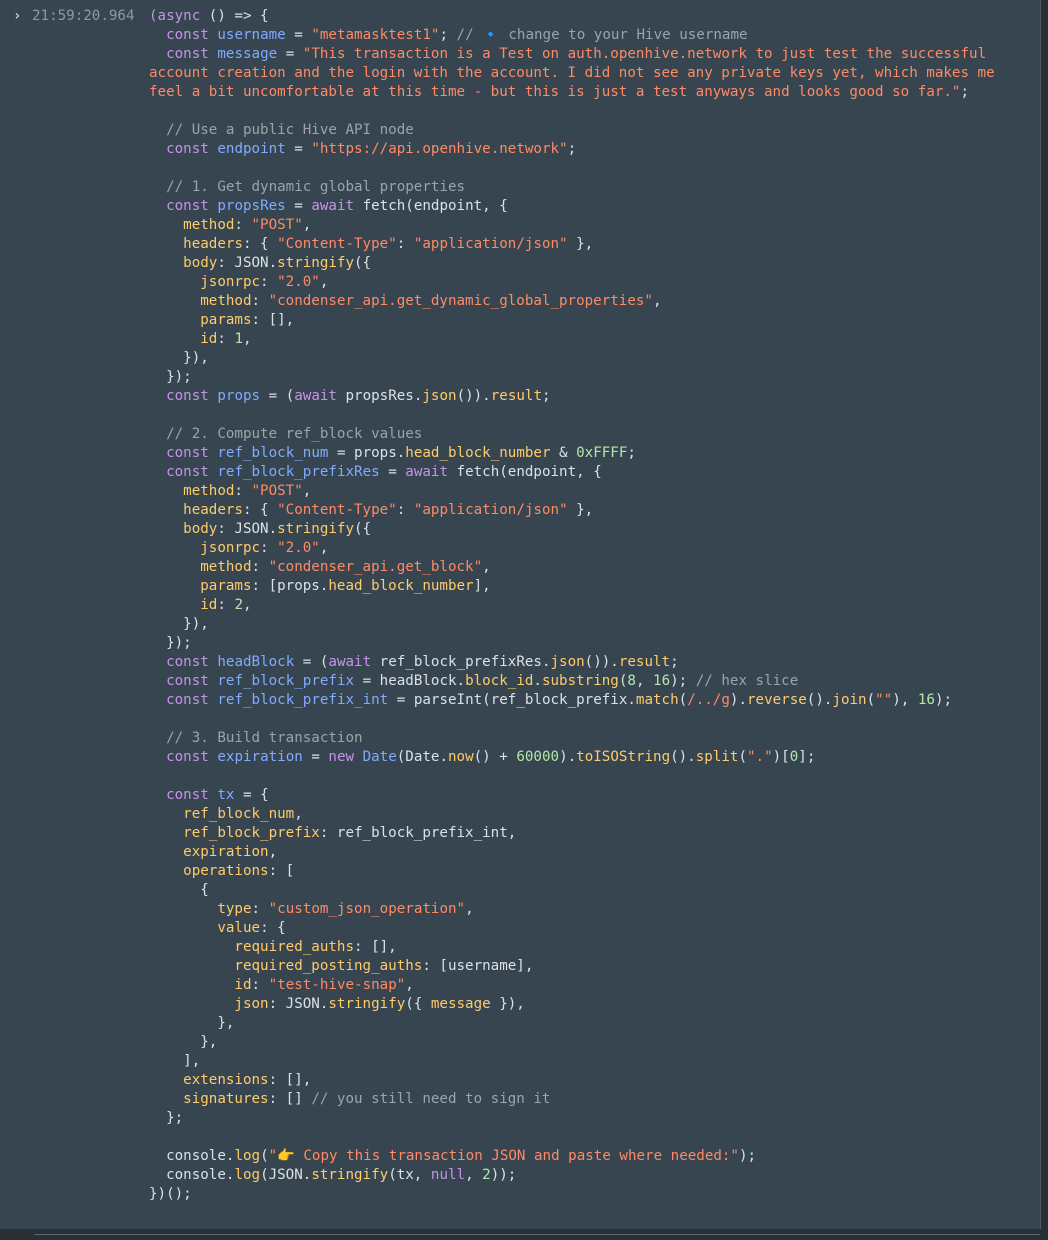 The width and height of the screenshot is (1048, 1240). Describe the element at coordinates (83, 16) in the screenshot. I see `log-timestamp: 21:59:20.964` at that location.